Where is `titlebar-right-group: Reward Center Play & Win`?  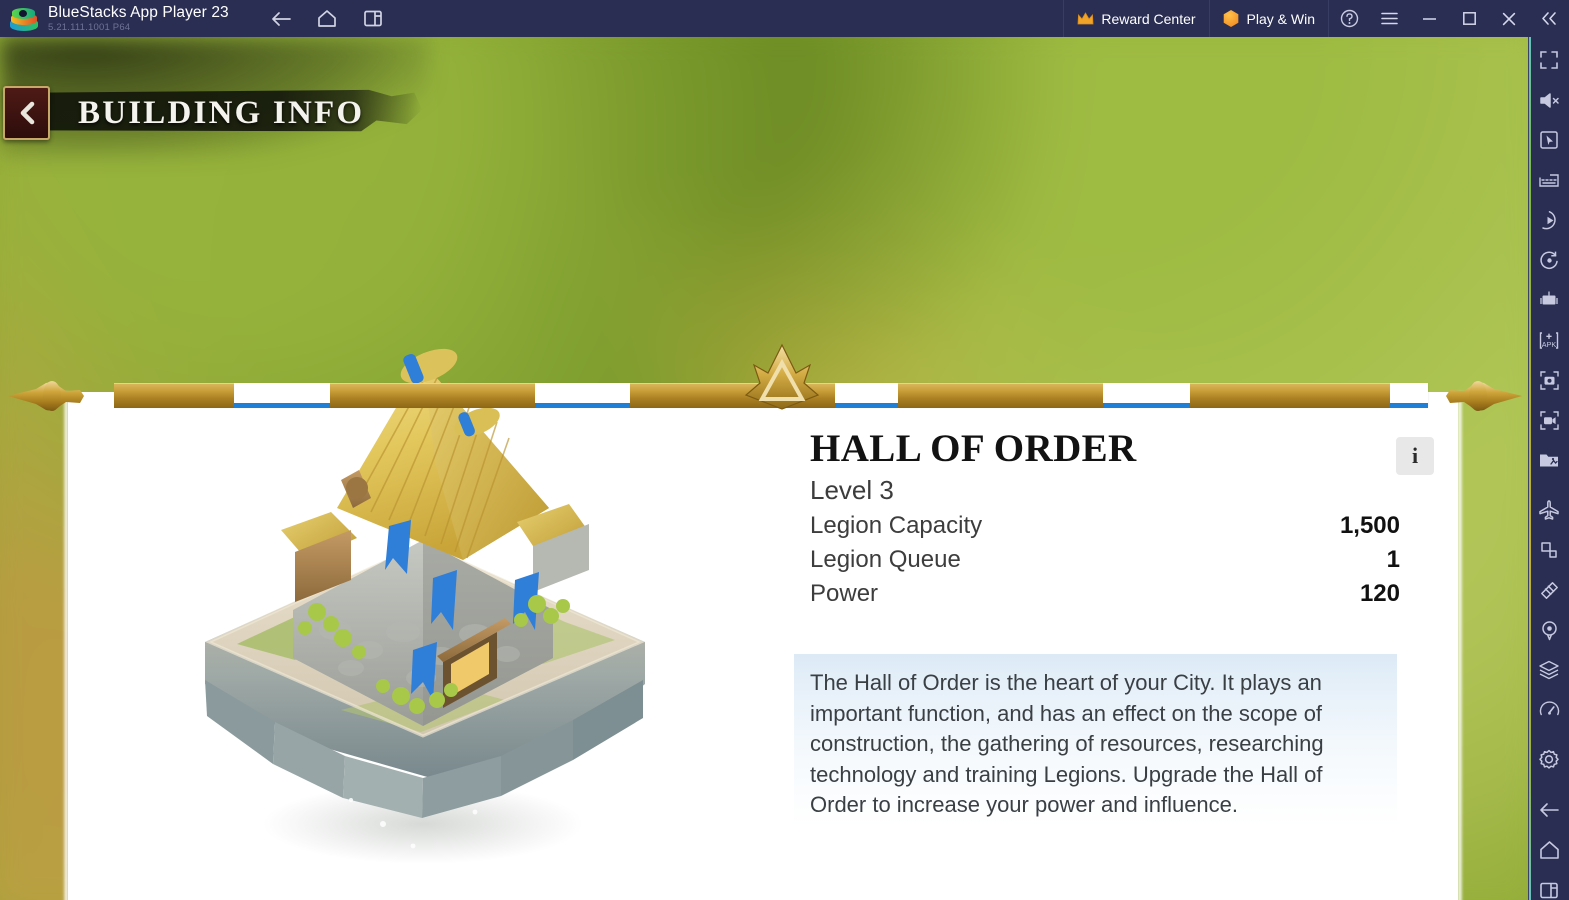 titlebar-right-group: Reward Center Play & Win is located at coordinates (1316, 18).